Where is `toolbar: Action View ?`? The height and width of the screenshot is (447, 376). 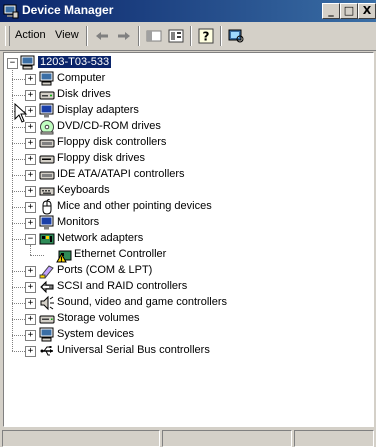
toolbar: Action View ? is located at coordinates (188, 36).